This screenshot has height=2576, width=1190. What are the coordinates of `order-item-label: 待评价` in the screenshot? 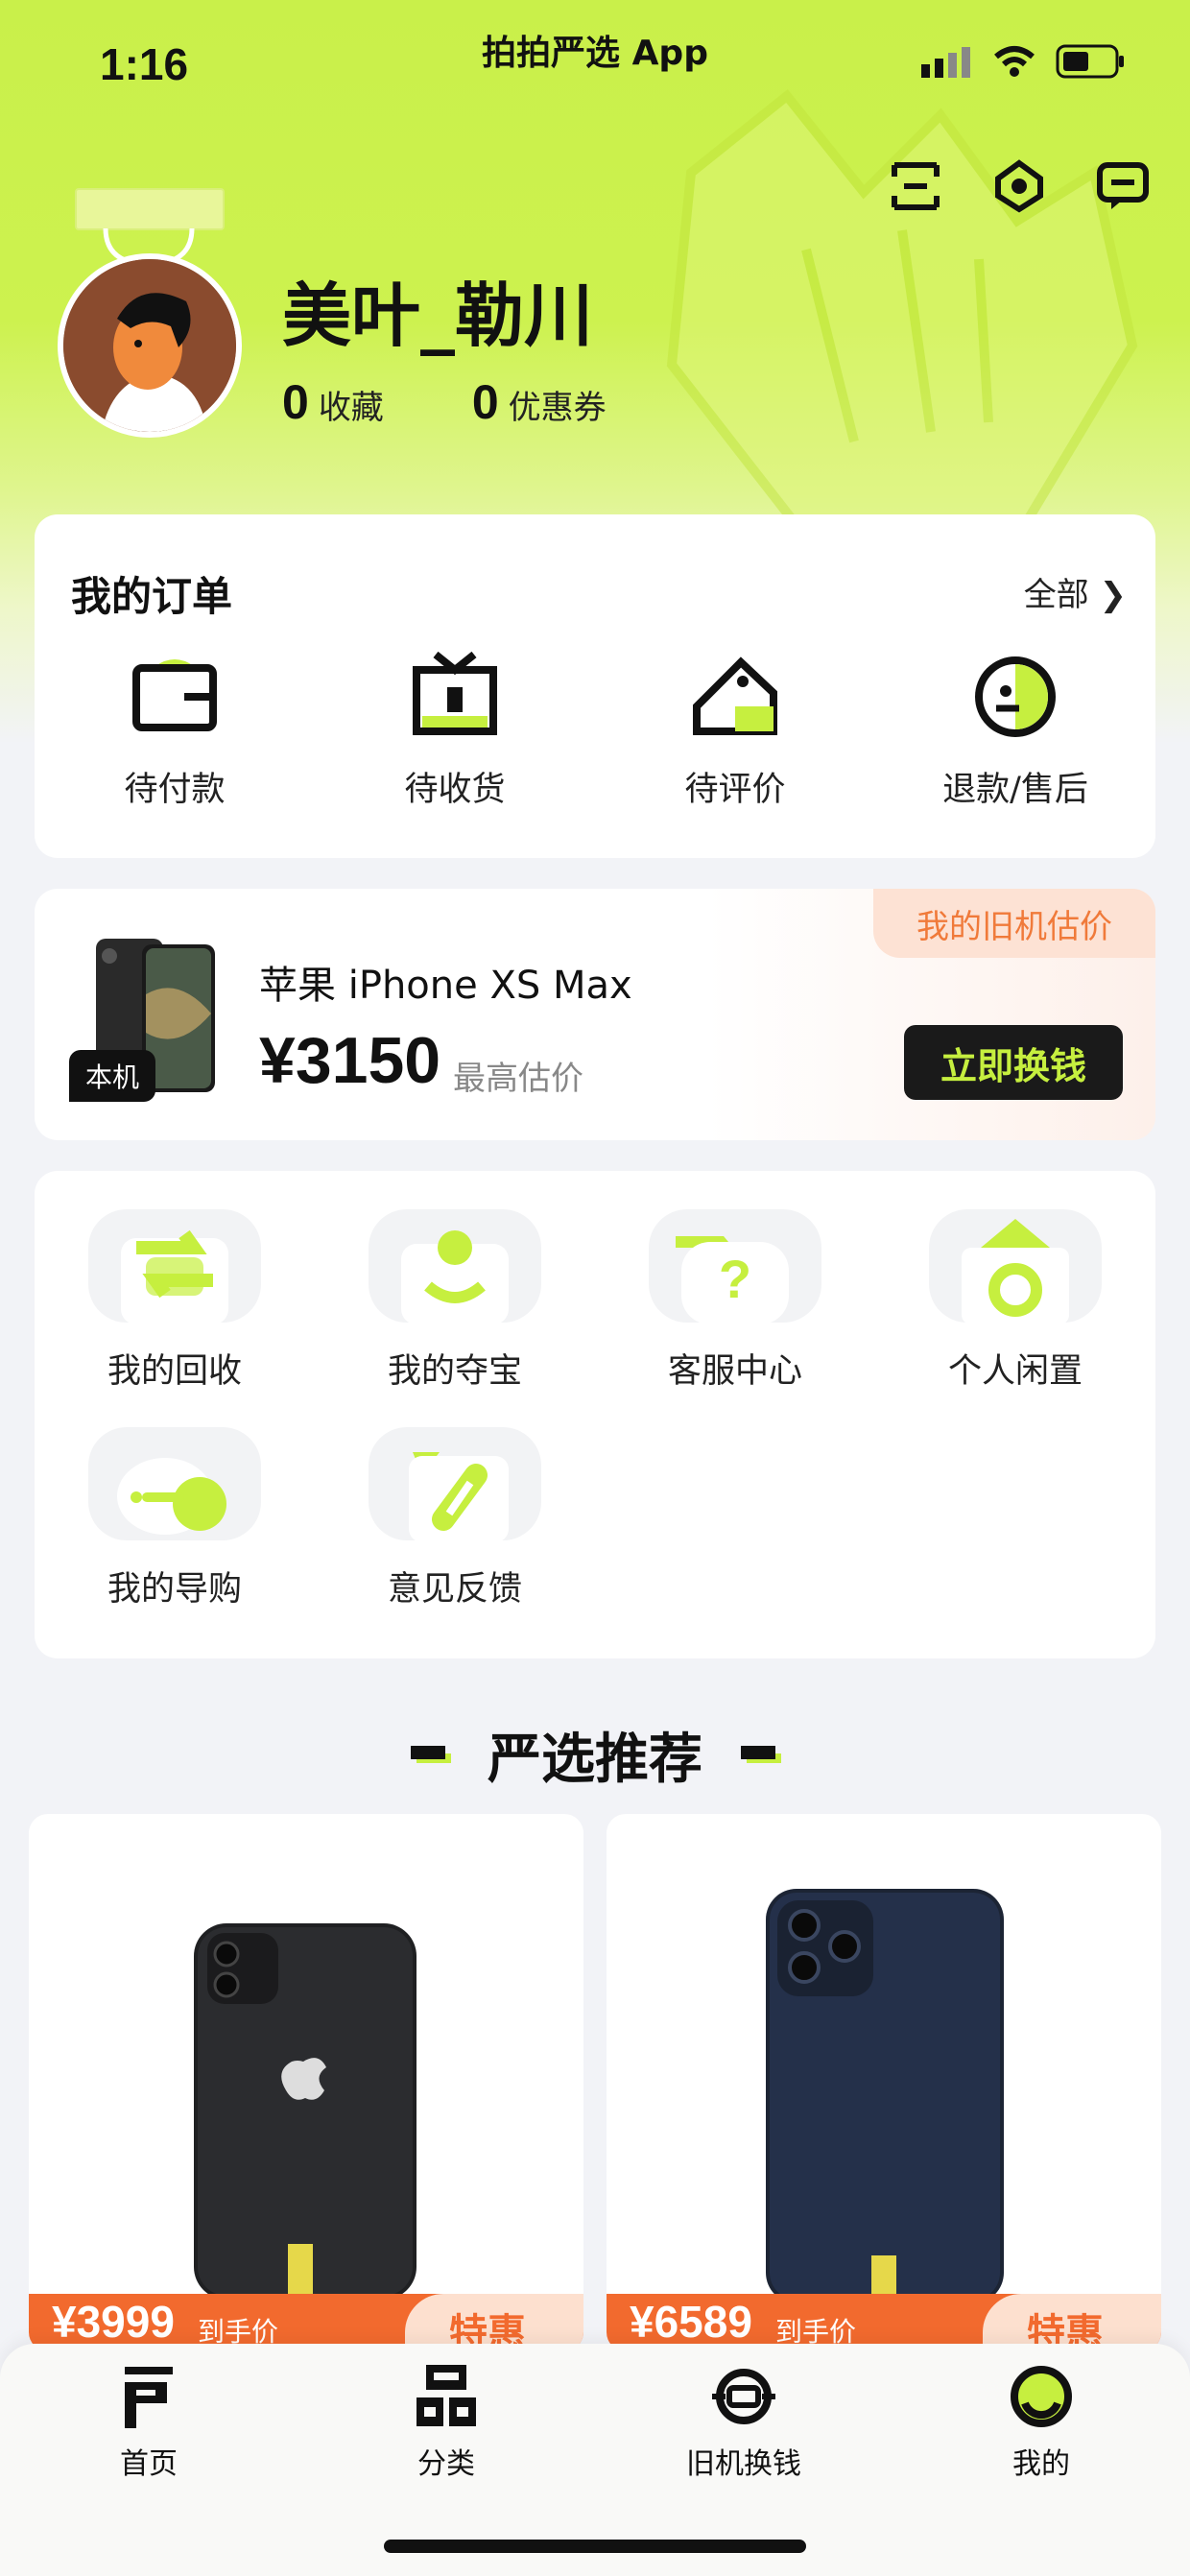 It's located at (735, 790).